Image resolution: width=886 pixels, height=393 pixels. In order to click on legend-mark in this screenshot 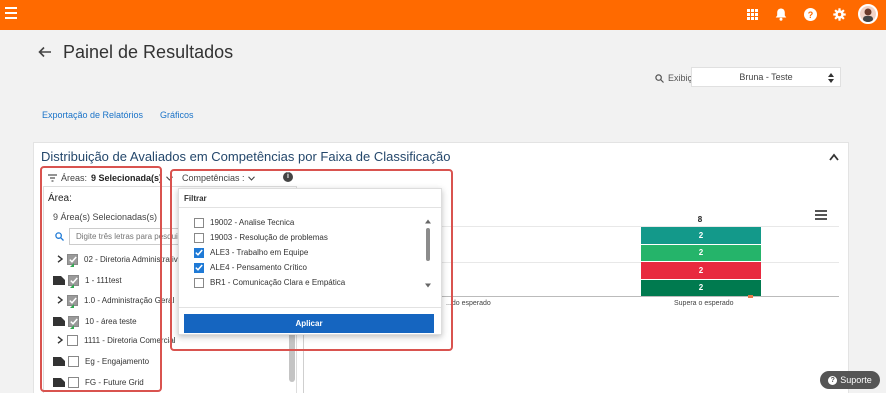, I will do `click(750, 296)`.